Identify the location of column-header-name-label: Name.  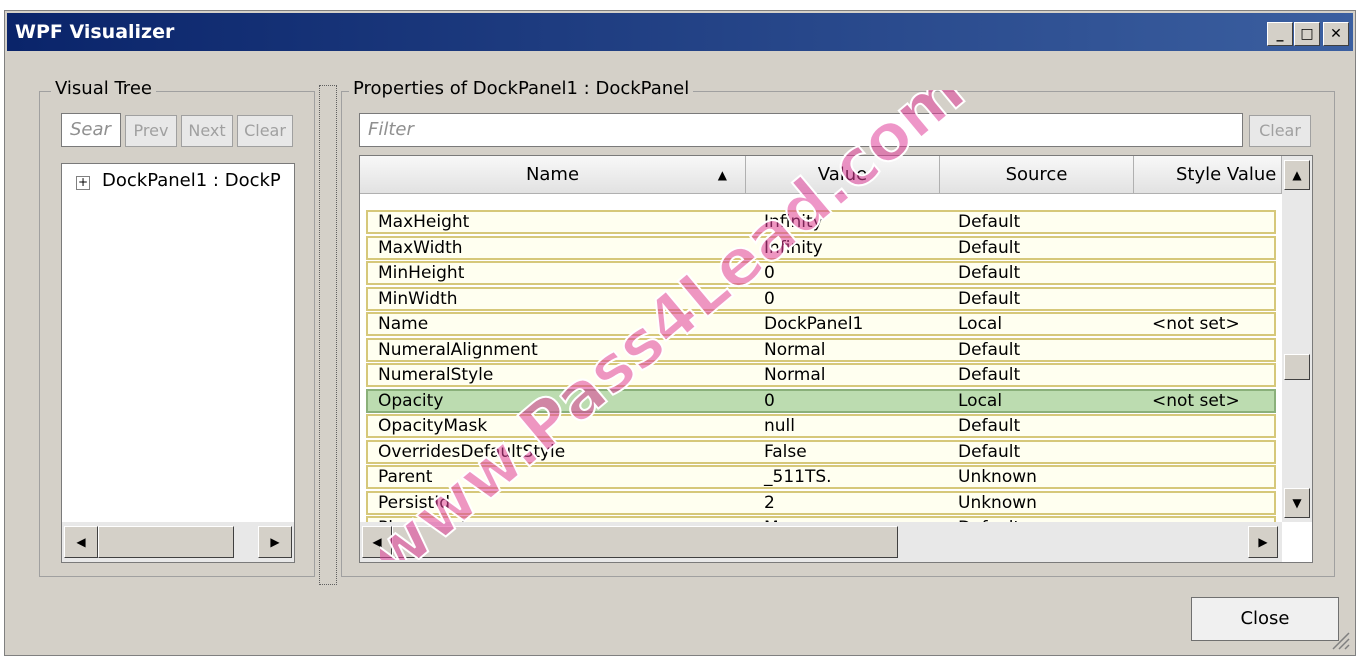
(552, 174).